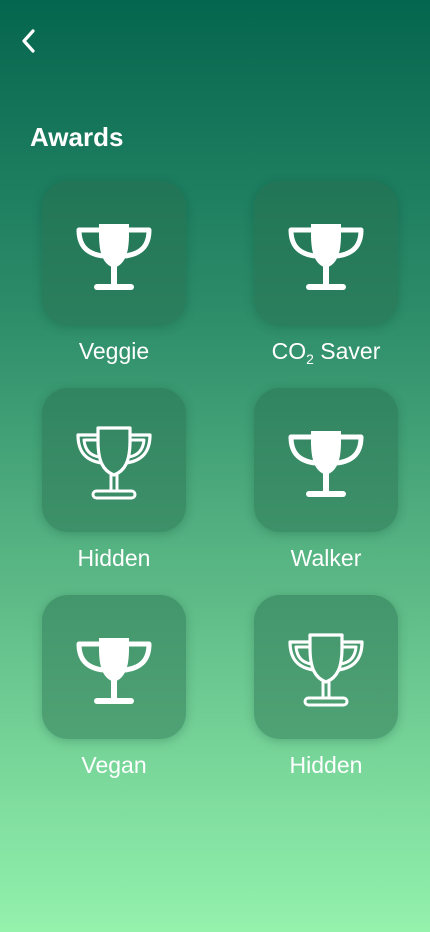 The width and height of the screenshot is (430, 932). What do you see at coordinates (347, 351) in the screenshot?
I see `award-label-rest: Saver` at bounding box center [347, 351].